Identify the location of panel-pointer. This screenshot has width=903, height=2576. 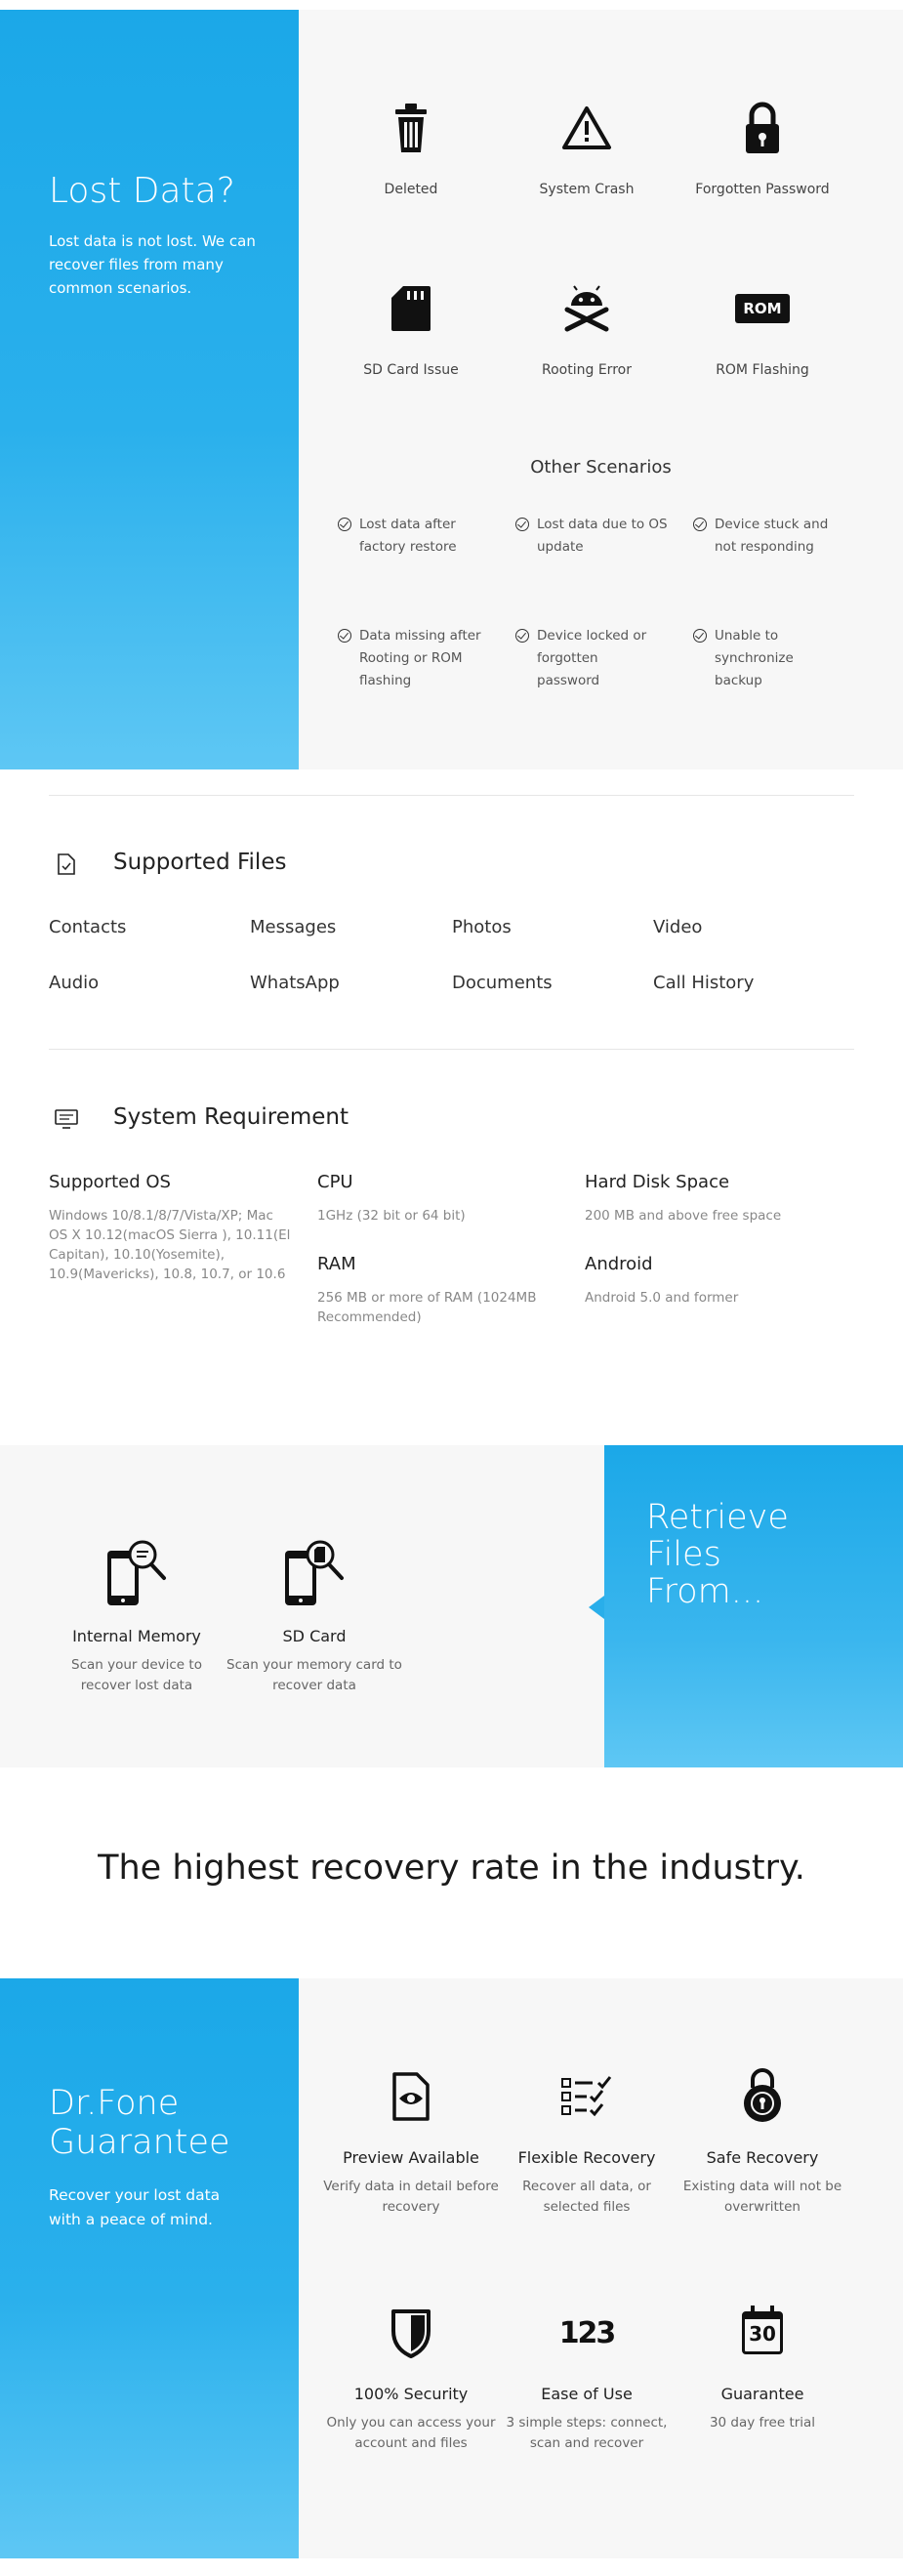
(596, 1608).